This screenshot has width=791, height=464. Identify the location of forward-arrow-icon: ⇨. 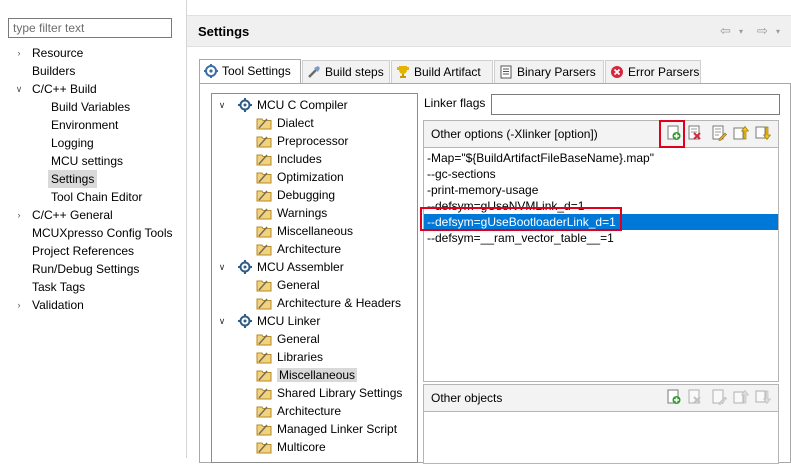
(762, 31).